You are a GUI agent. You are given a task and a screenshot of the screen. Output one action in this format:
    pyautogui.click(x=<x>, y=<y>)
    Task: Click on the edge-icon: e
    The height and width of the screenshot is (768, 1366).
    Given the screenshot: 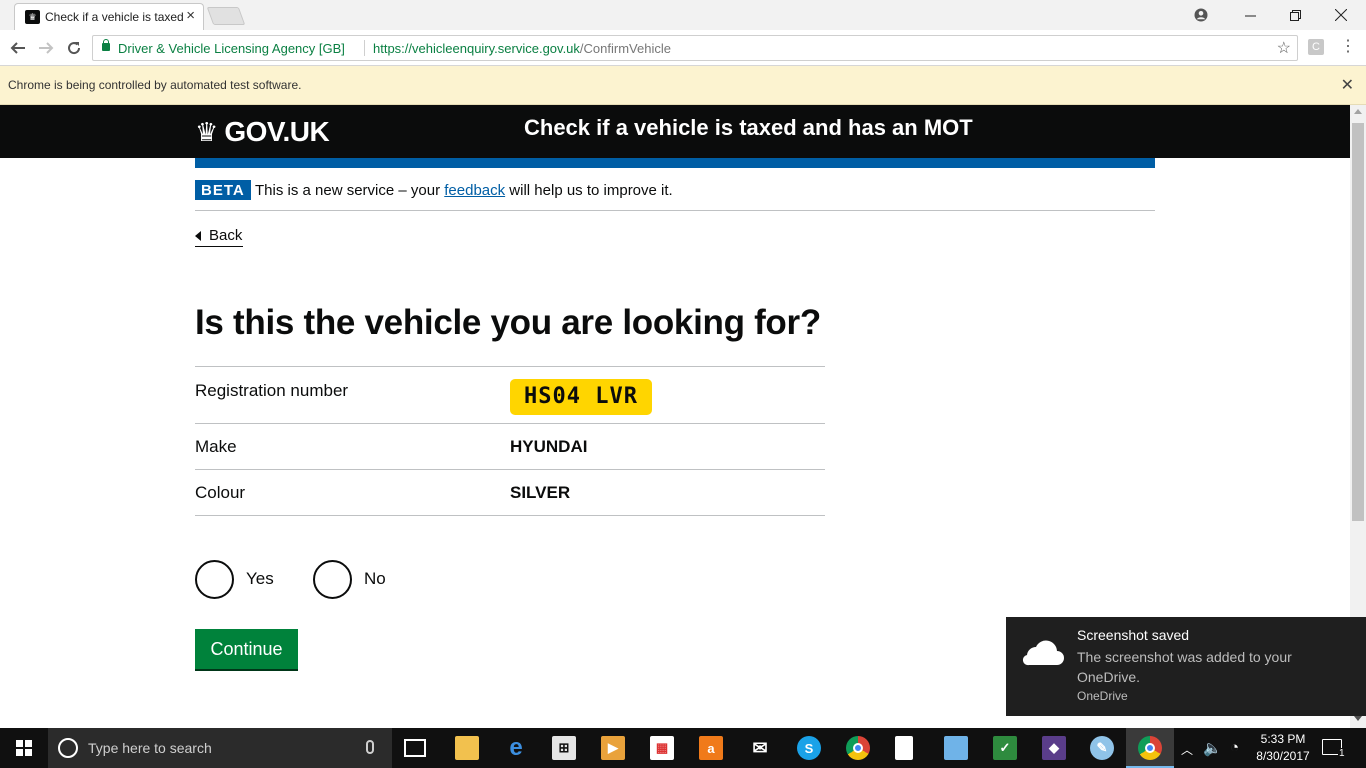 What is the action you would take?
    pyautogui.click(x=516, y=747)
    